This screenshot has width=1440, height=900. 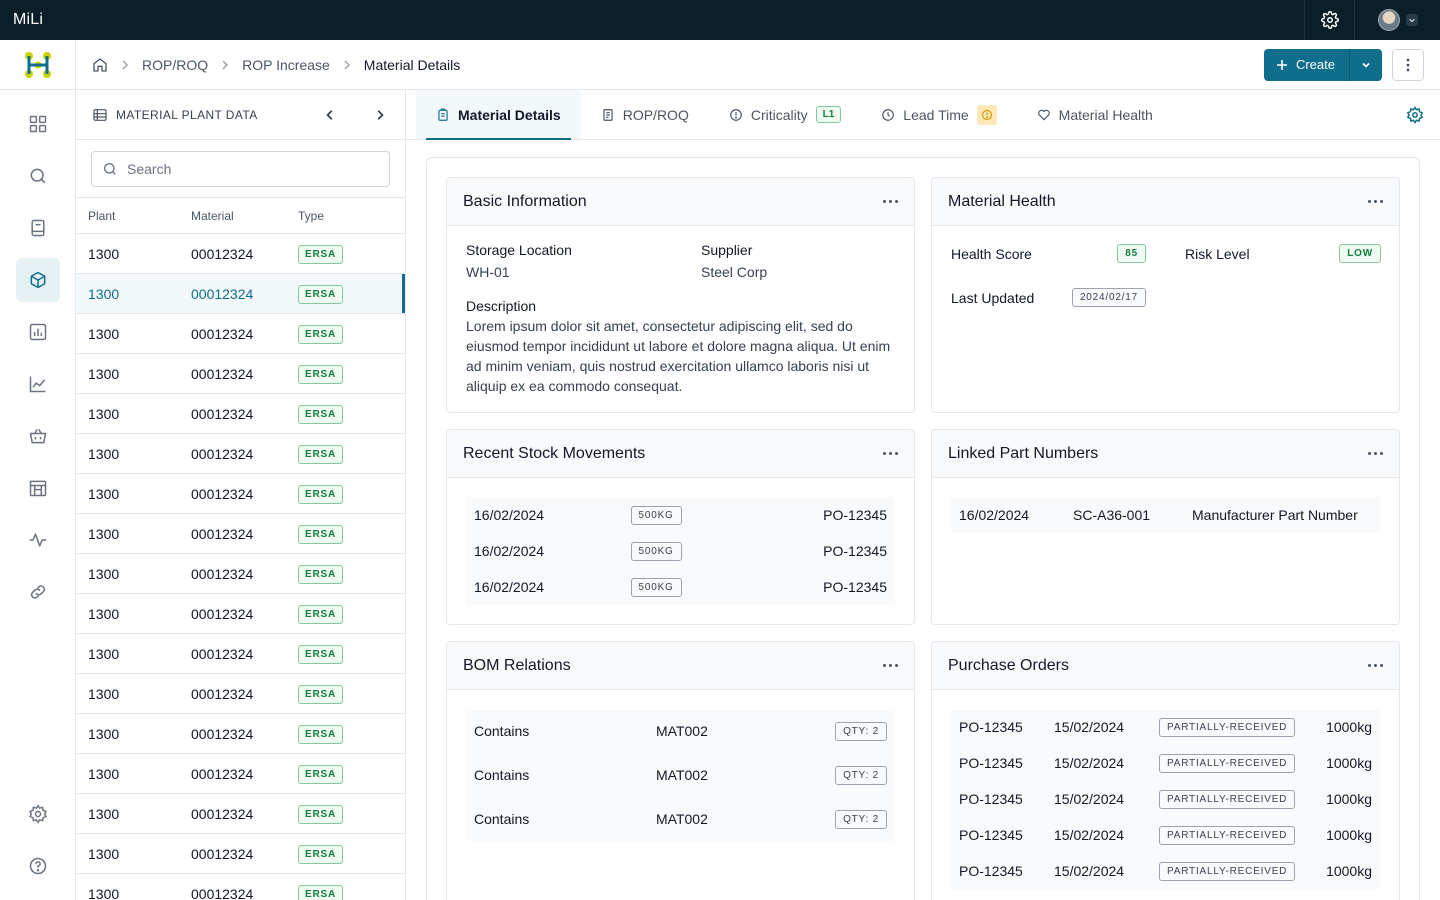 I want to click on card-title: BOM Relations, so click(x=517, y=665).